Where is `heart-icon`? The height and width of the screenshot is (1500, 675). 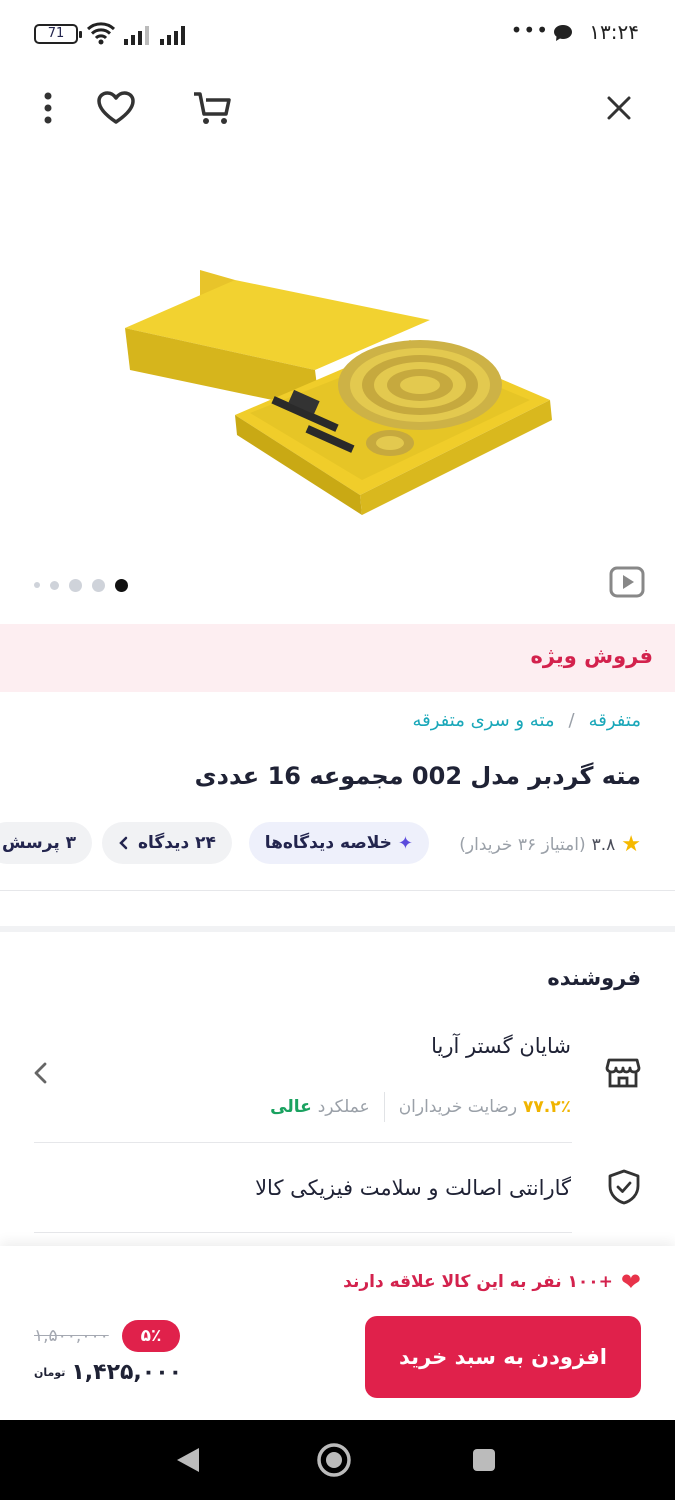 heart-icon is located at coordinates (116, 107).